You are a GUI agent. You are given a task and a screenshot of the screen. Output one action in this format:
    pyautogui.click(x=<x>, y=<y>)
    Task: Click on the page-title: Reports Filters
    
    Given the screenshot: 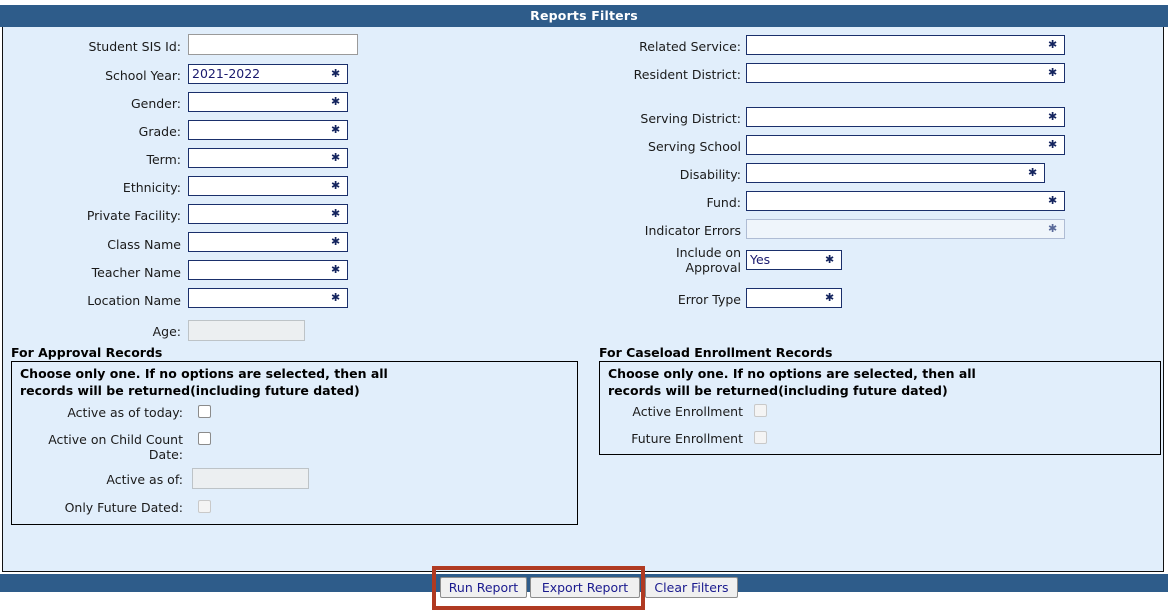 What is the action you would take?
    pyautogui.click(x=584, y=16)
    